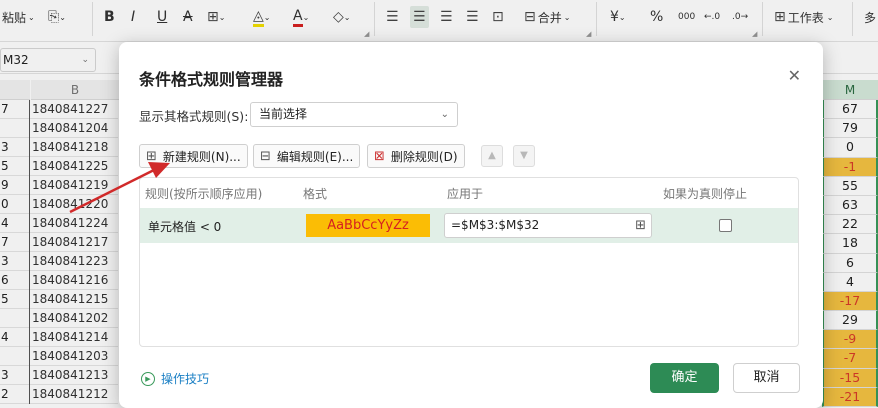  What do you see at coordinates (379, 156) in the screenshot?
I see `delete-rule-icon: ⊠` at bounding box center [379, 156].